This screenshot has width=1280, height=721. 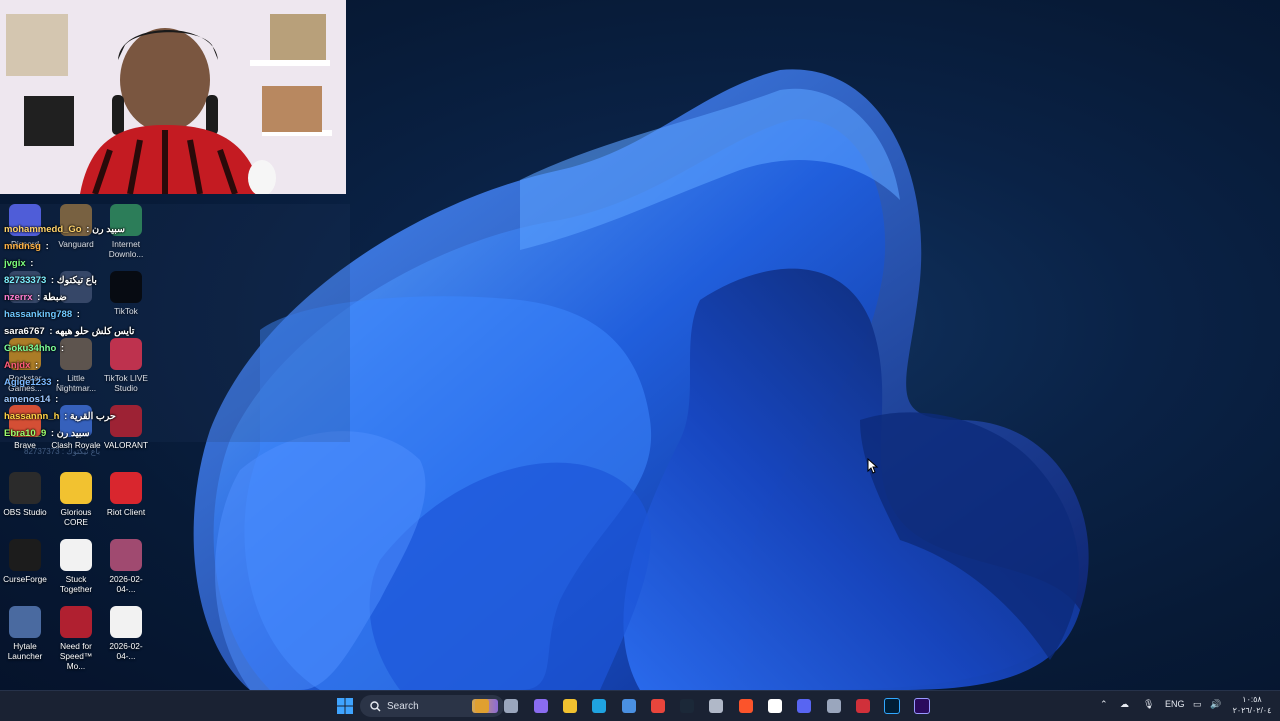 What do you see at coordinates (15, 263) in the screenshot?
I see `chat-username: jvgix` at bounding box center [15, 263].